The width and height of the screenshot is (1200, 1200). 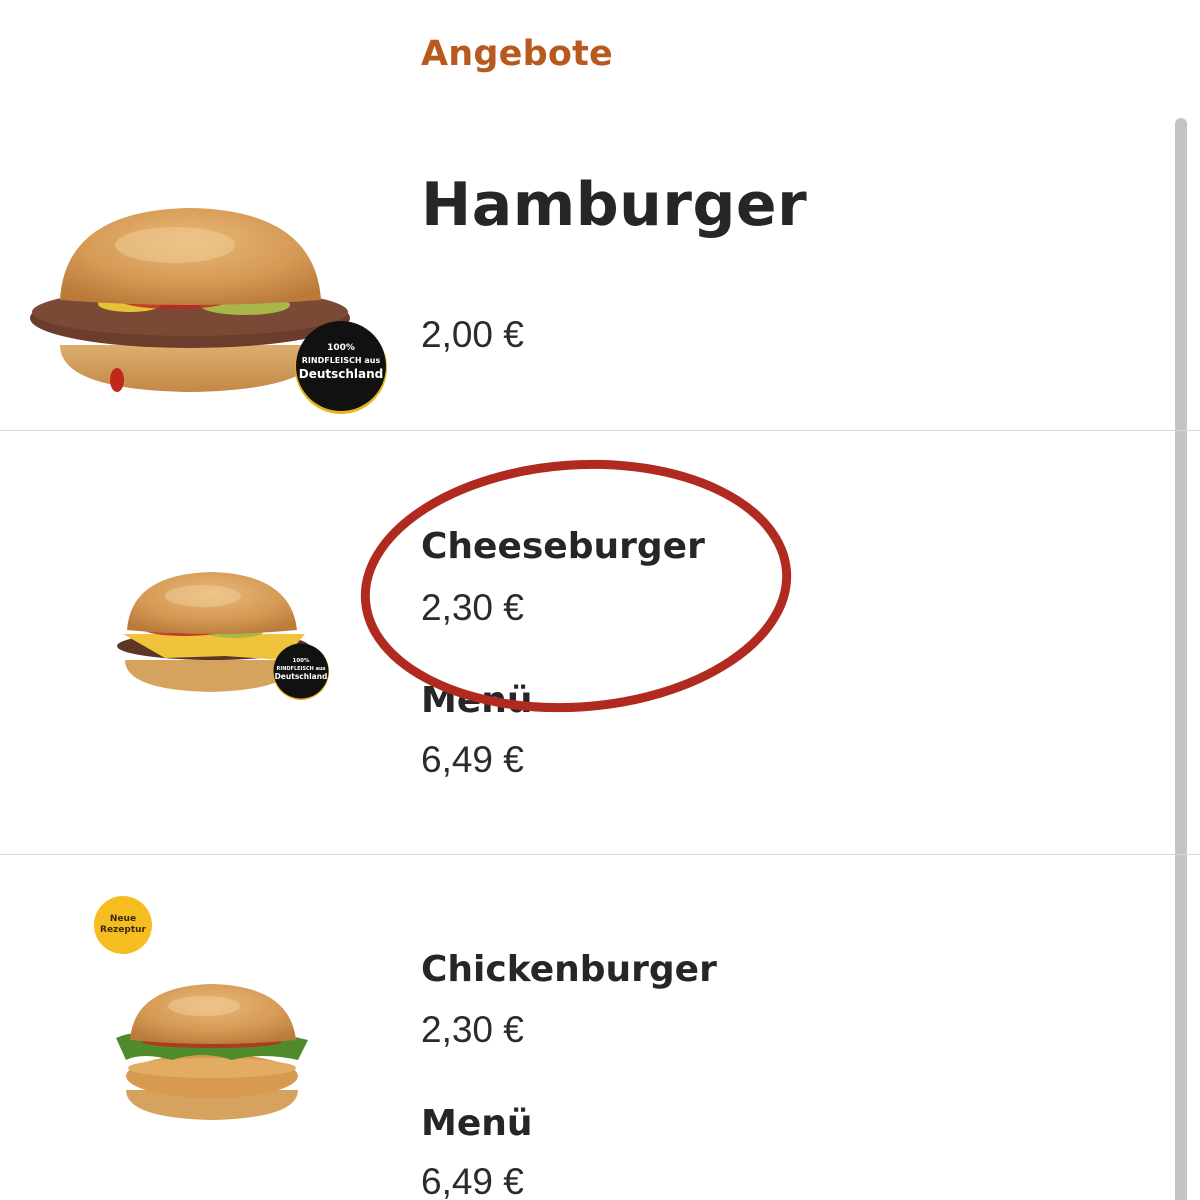 What do you see at coordinates (517, 54) in the screenshot?
I see `category-title: Angebote` at bounding box center [517, 54].